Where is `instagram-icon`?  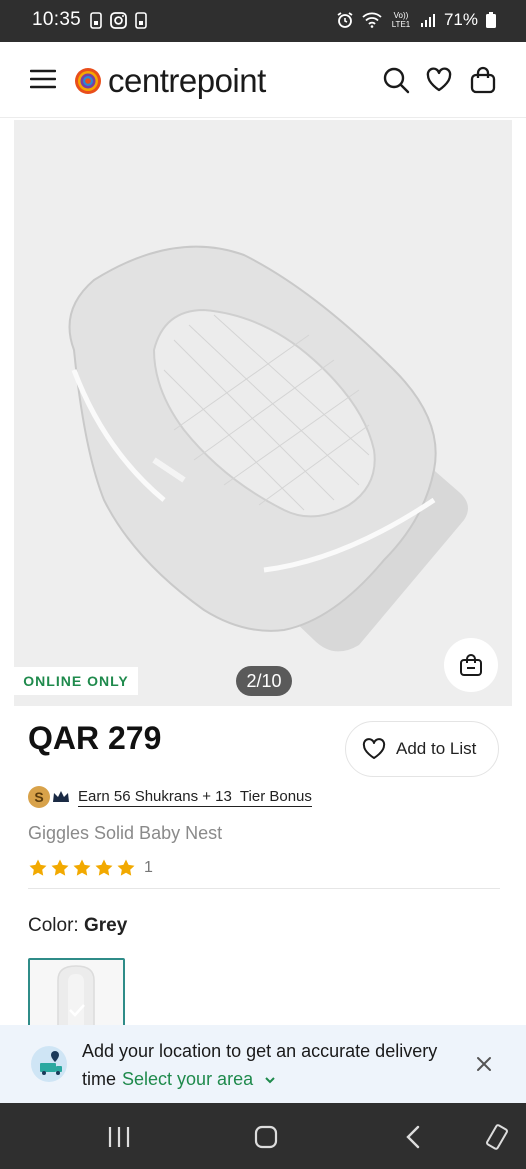
instagram-icon is located at coordinates (118, 20).